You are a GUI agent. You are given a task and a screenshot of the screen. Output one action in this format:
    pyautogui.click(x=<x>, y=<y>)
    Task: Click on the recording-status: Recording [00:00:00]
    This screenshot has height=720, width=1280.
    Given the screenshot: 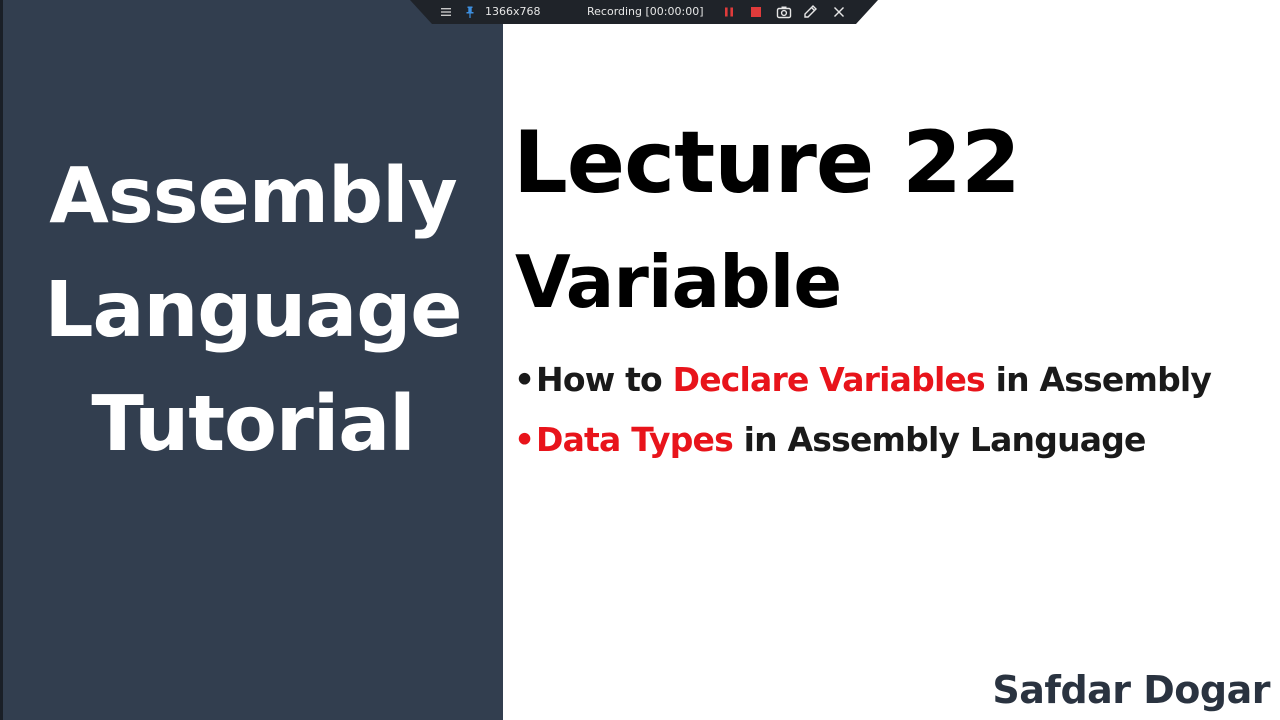 What is the action you would take?
    pyautogui.click(x=645, y=11)
    